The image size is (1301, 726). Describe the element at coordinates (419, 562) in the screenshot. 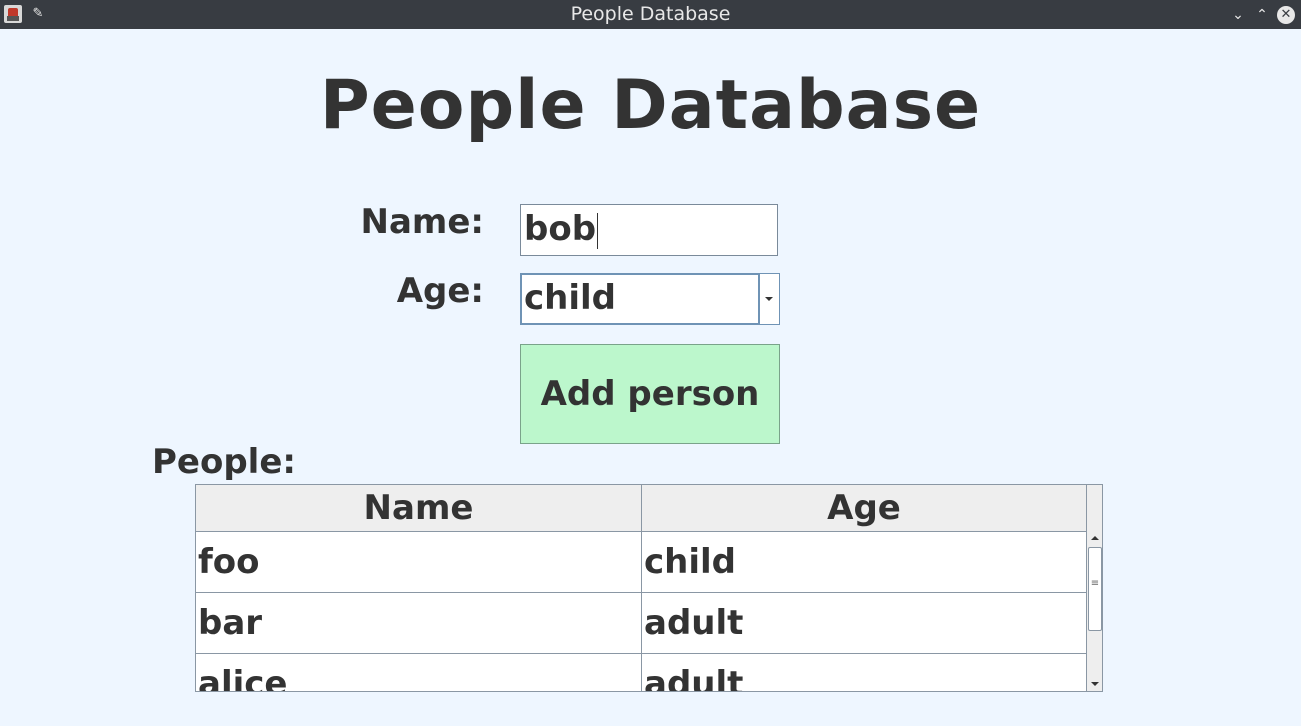

I see `table-cell-name: foo` at that location.